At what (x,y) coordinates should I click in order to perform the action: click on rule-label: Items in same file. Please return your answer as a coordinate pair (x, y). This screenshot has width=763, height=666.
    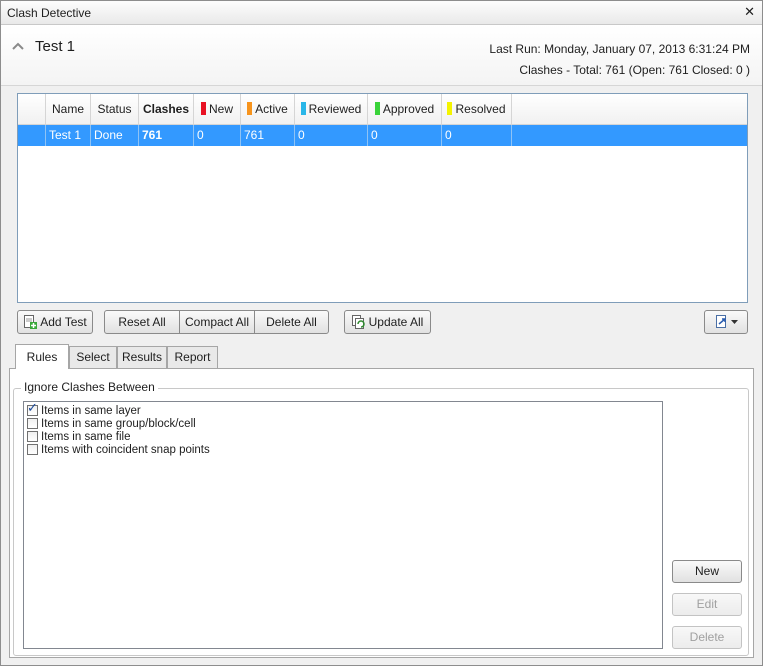
    Looking at the image, I should click on (86, 437).